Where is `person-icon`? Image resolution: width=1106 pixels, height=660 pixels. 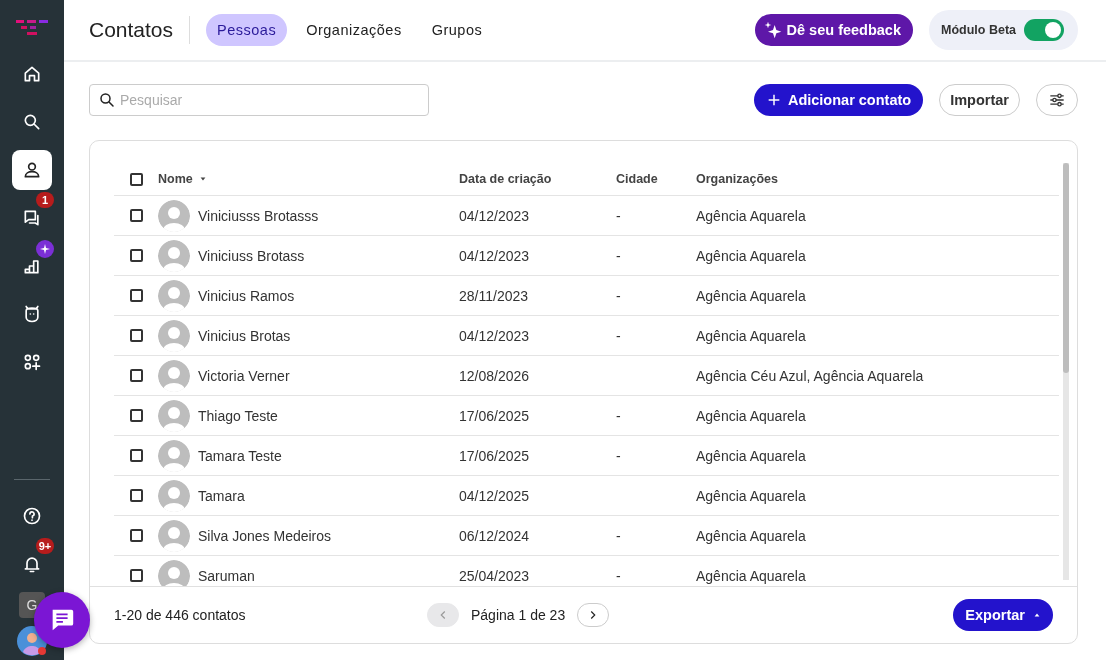
person-icon is located at coordinates (32, 170).